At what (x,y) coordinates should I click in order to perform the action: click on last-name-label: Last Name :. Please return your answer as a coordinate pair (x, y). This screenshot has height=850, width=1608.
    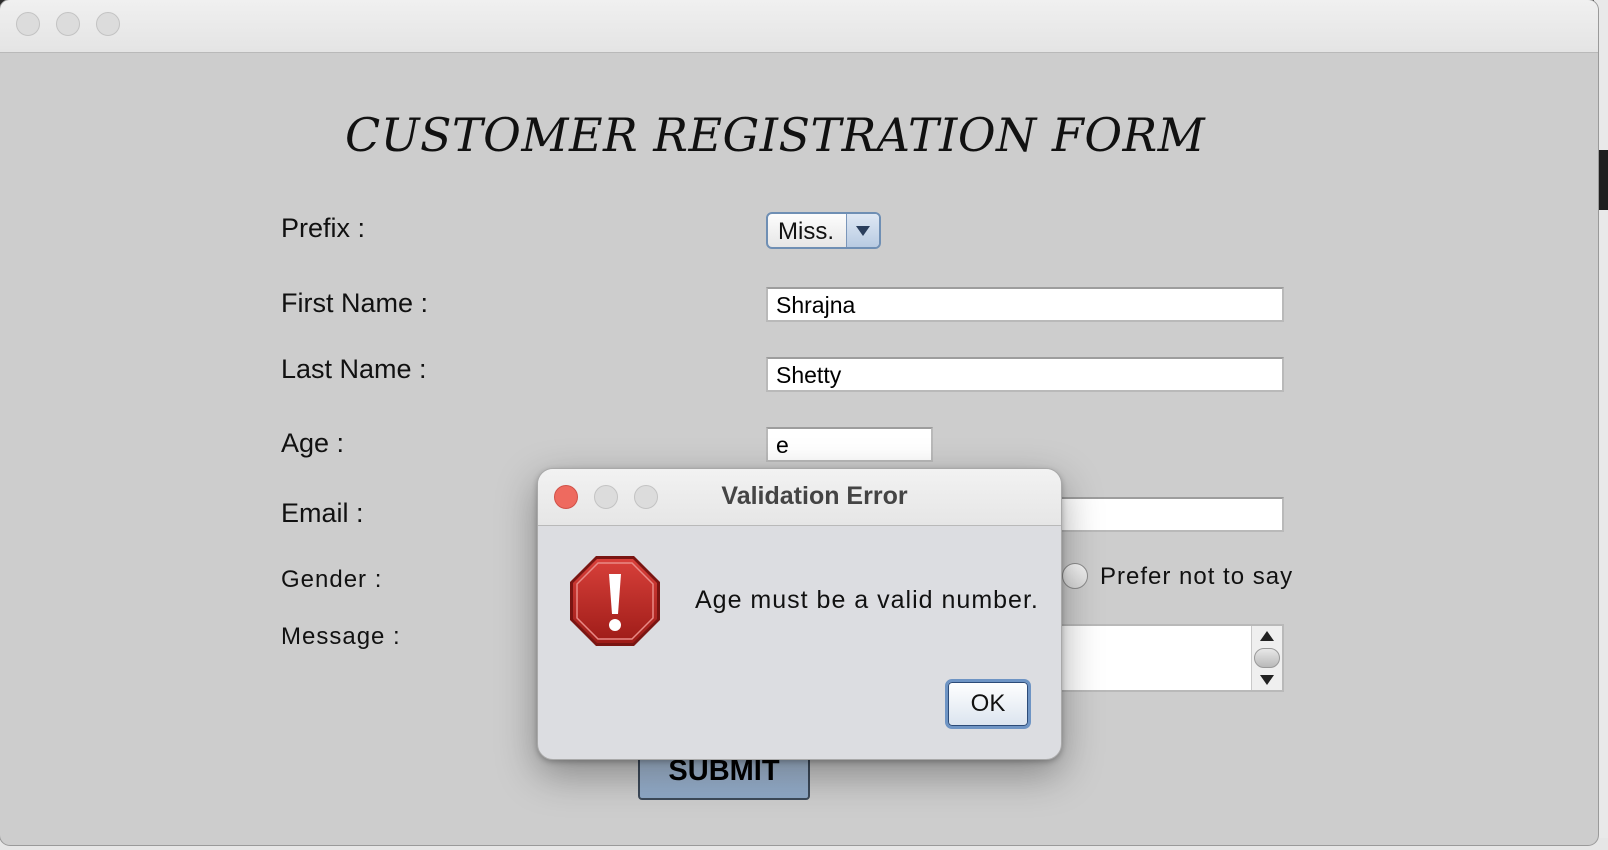
    Looking at the image, I should click on (354, 369).